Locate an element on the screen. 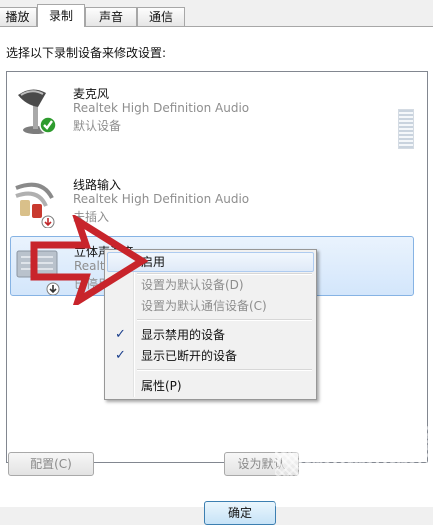  tab-sounds: 声音 is located at coordinates (111, 16).